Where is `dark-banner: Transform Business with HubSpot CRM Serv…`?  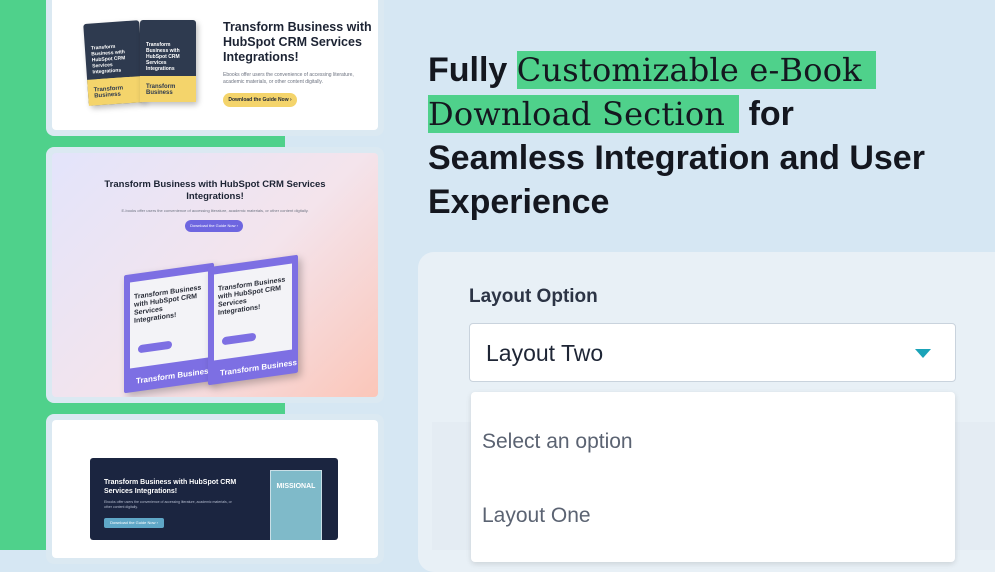 dark-banner: Transform Business with HubSpot CRM Serv… is located at coordinates (214, 499).